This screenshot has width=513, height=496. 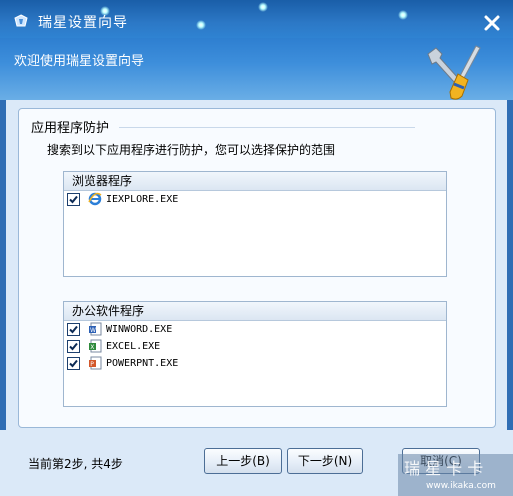 I want to click on list-item: W WINWORD.EXE, so click(x=255, y=329).